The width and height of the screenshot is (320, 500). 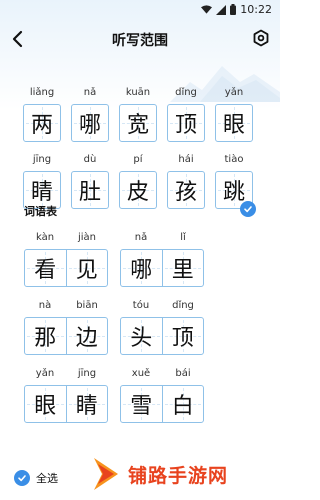 I want to click on word-box: 眼睛, so click(x=66, y=404).